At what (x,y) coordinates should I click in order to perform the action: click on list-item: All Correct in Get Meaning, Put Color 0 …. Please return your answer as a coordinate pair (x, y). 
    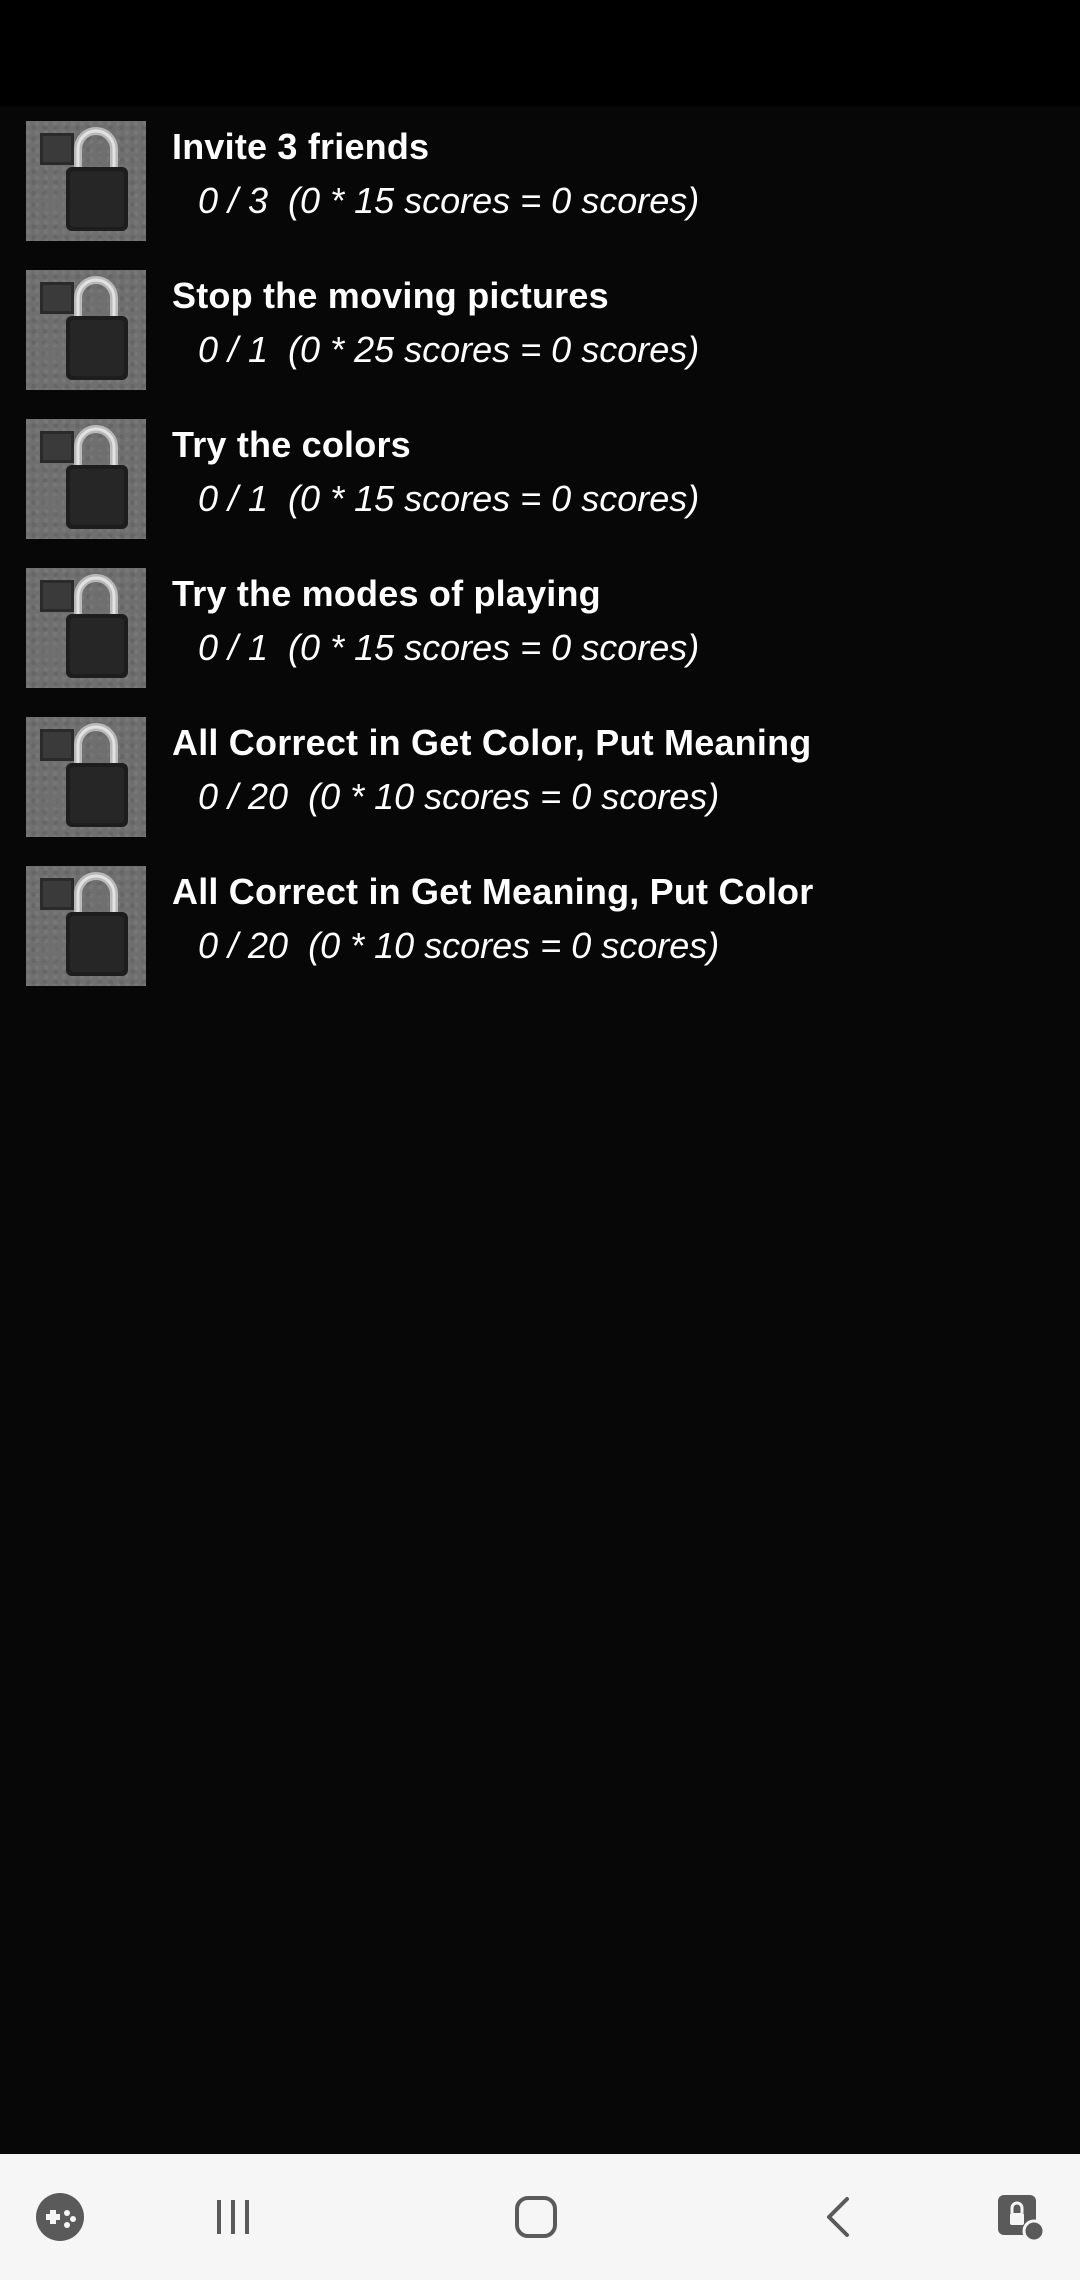
    Looking at the image, I should click on (540, 925).